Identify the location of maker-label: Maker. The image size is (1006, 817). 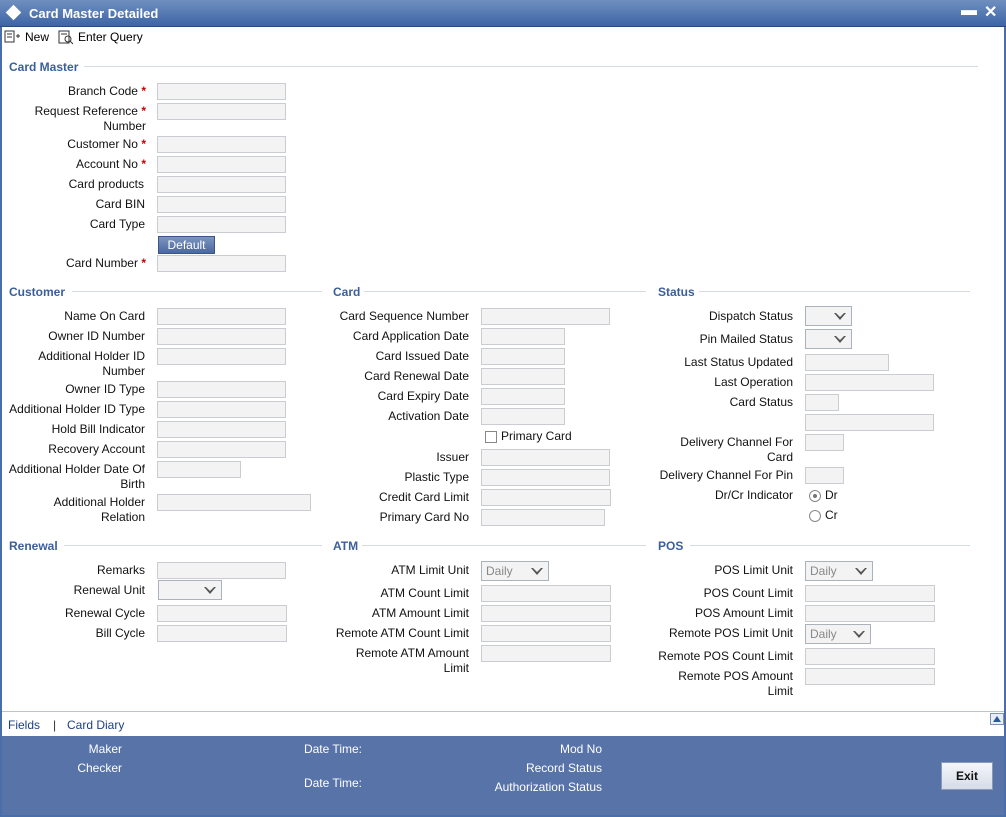
(105, 749).